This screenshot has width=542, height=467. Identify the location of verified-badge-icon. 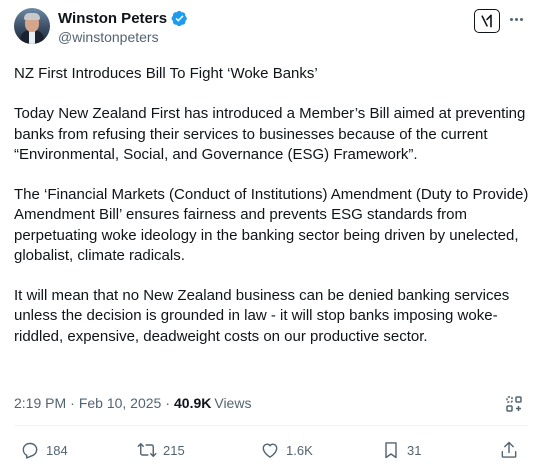
(179, 18).